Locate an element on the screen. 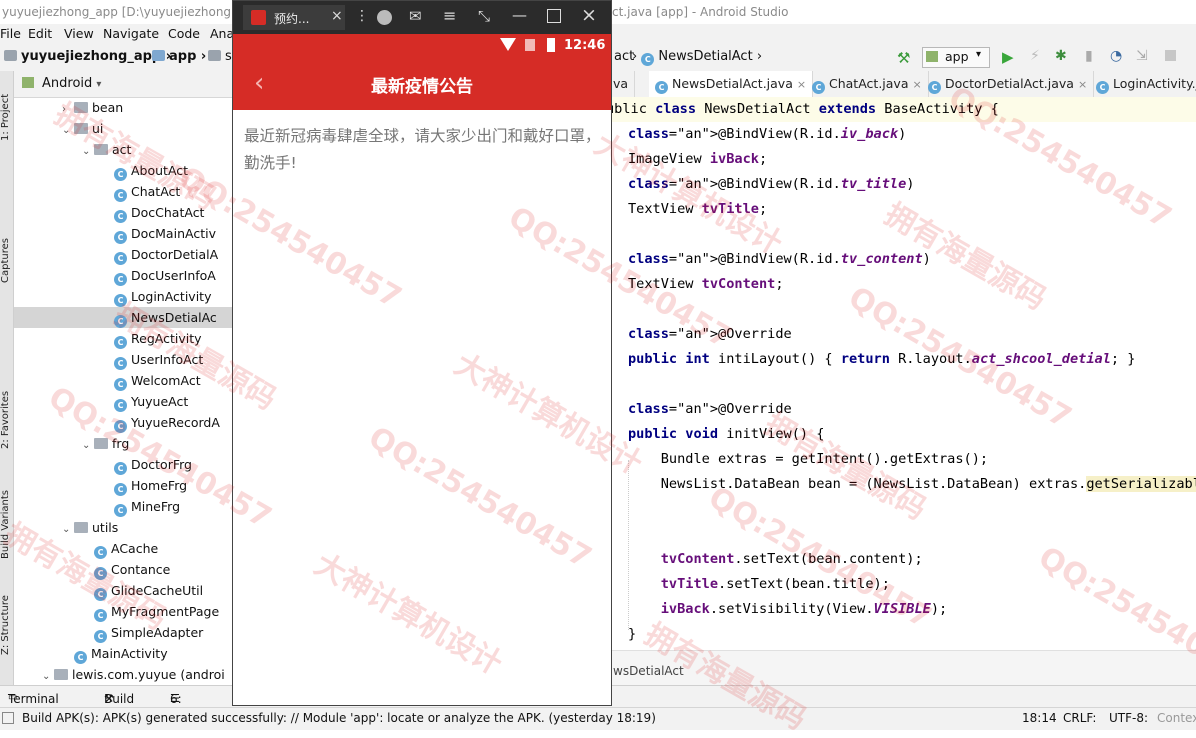 The image size is (1196, 738). tree-item-label: ACache is located at coordinates (134, 548).